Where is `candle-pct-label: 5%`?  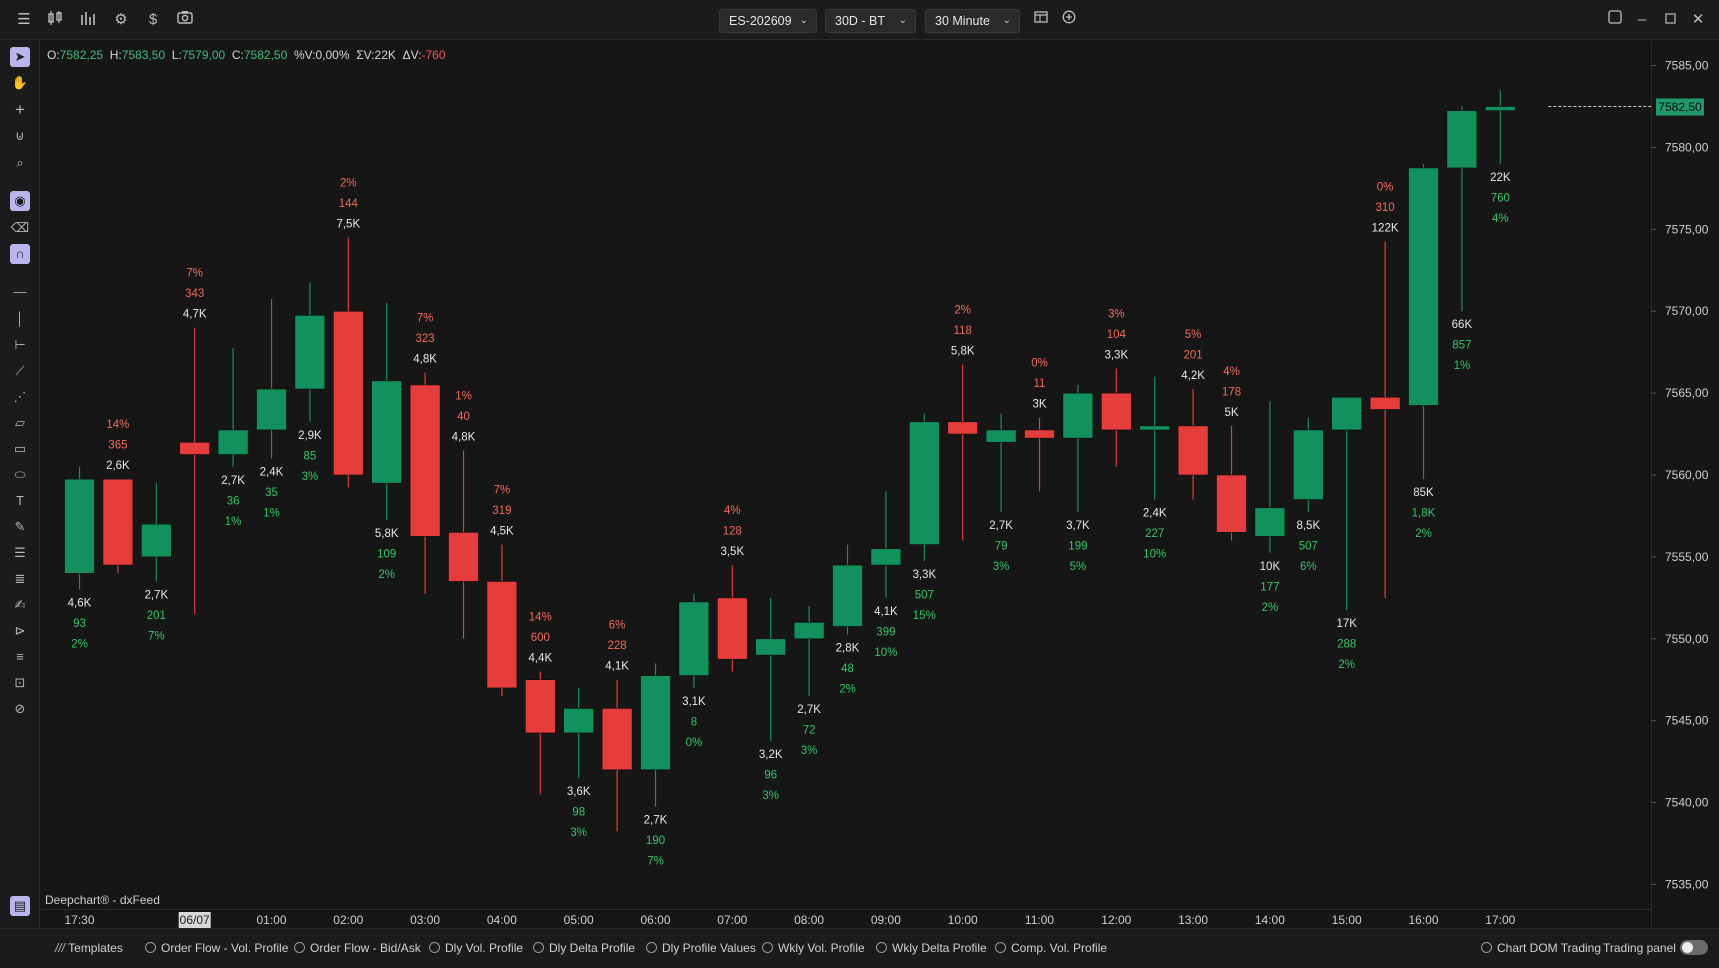 candle-pct-label: 5% is located at coordinates (1078, 567).